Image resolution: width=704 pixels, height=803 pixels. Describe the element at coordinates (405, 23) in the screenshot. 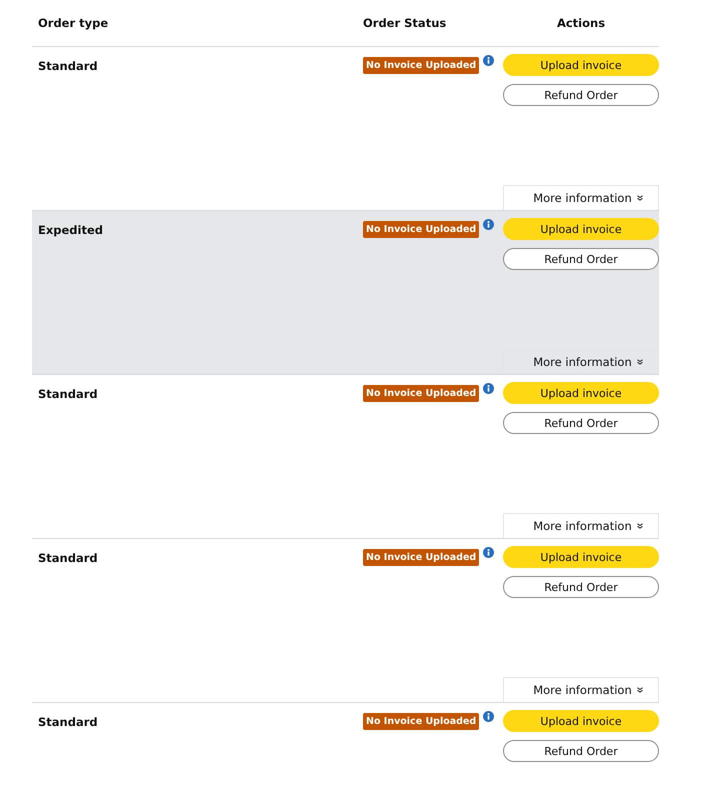

I see `column-header: Order Status` at that location.